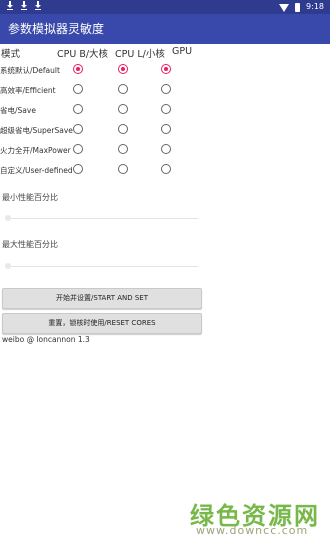  I want to click on header-cpu-little: CPU L/小核, so click(140, 54).